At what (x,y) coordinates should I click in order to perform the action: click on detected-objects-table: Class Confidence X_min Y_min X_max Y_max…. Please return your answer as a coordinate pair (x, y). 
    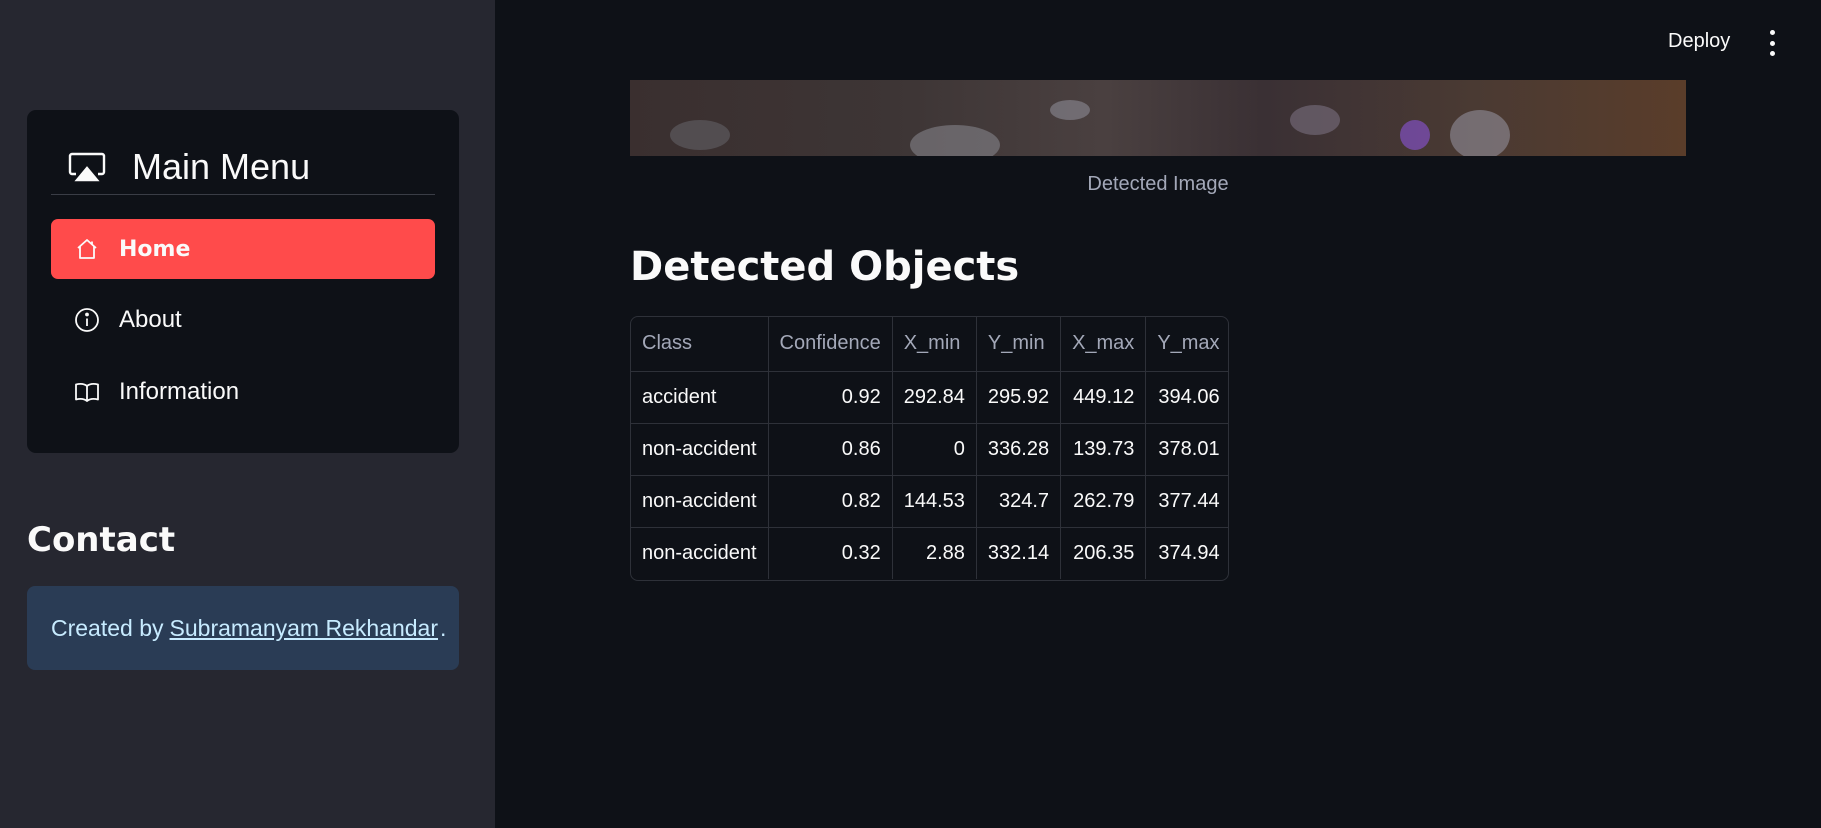
    Looking at the image, I should click on (929, 448).